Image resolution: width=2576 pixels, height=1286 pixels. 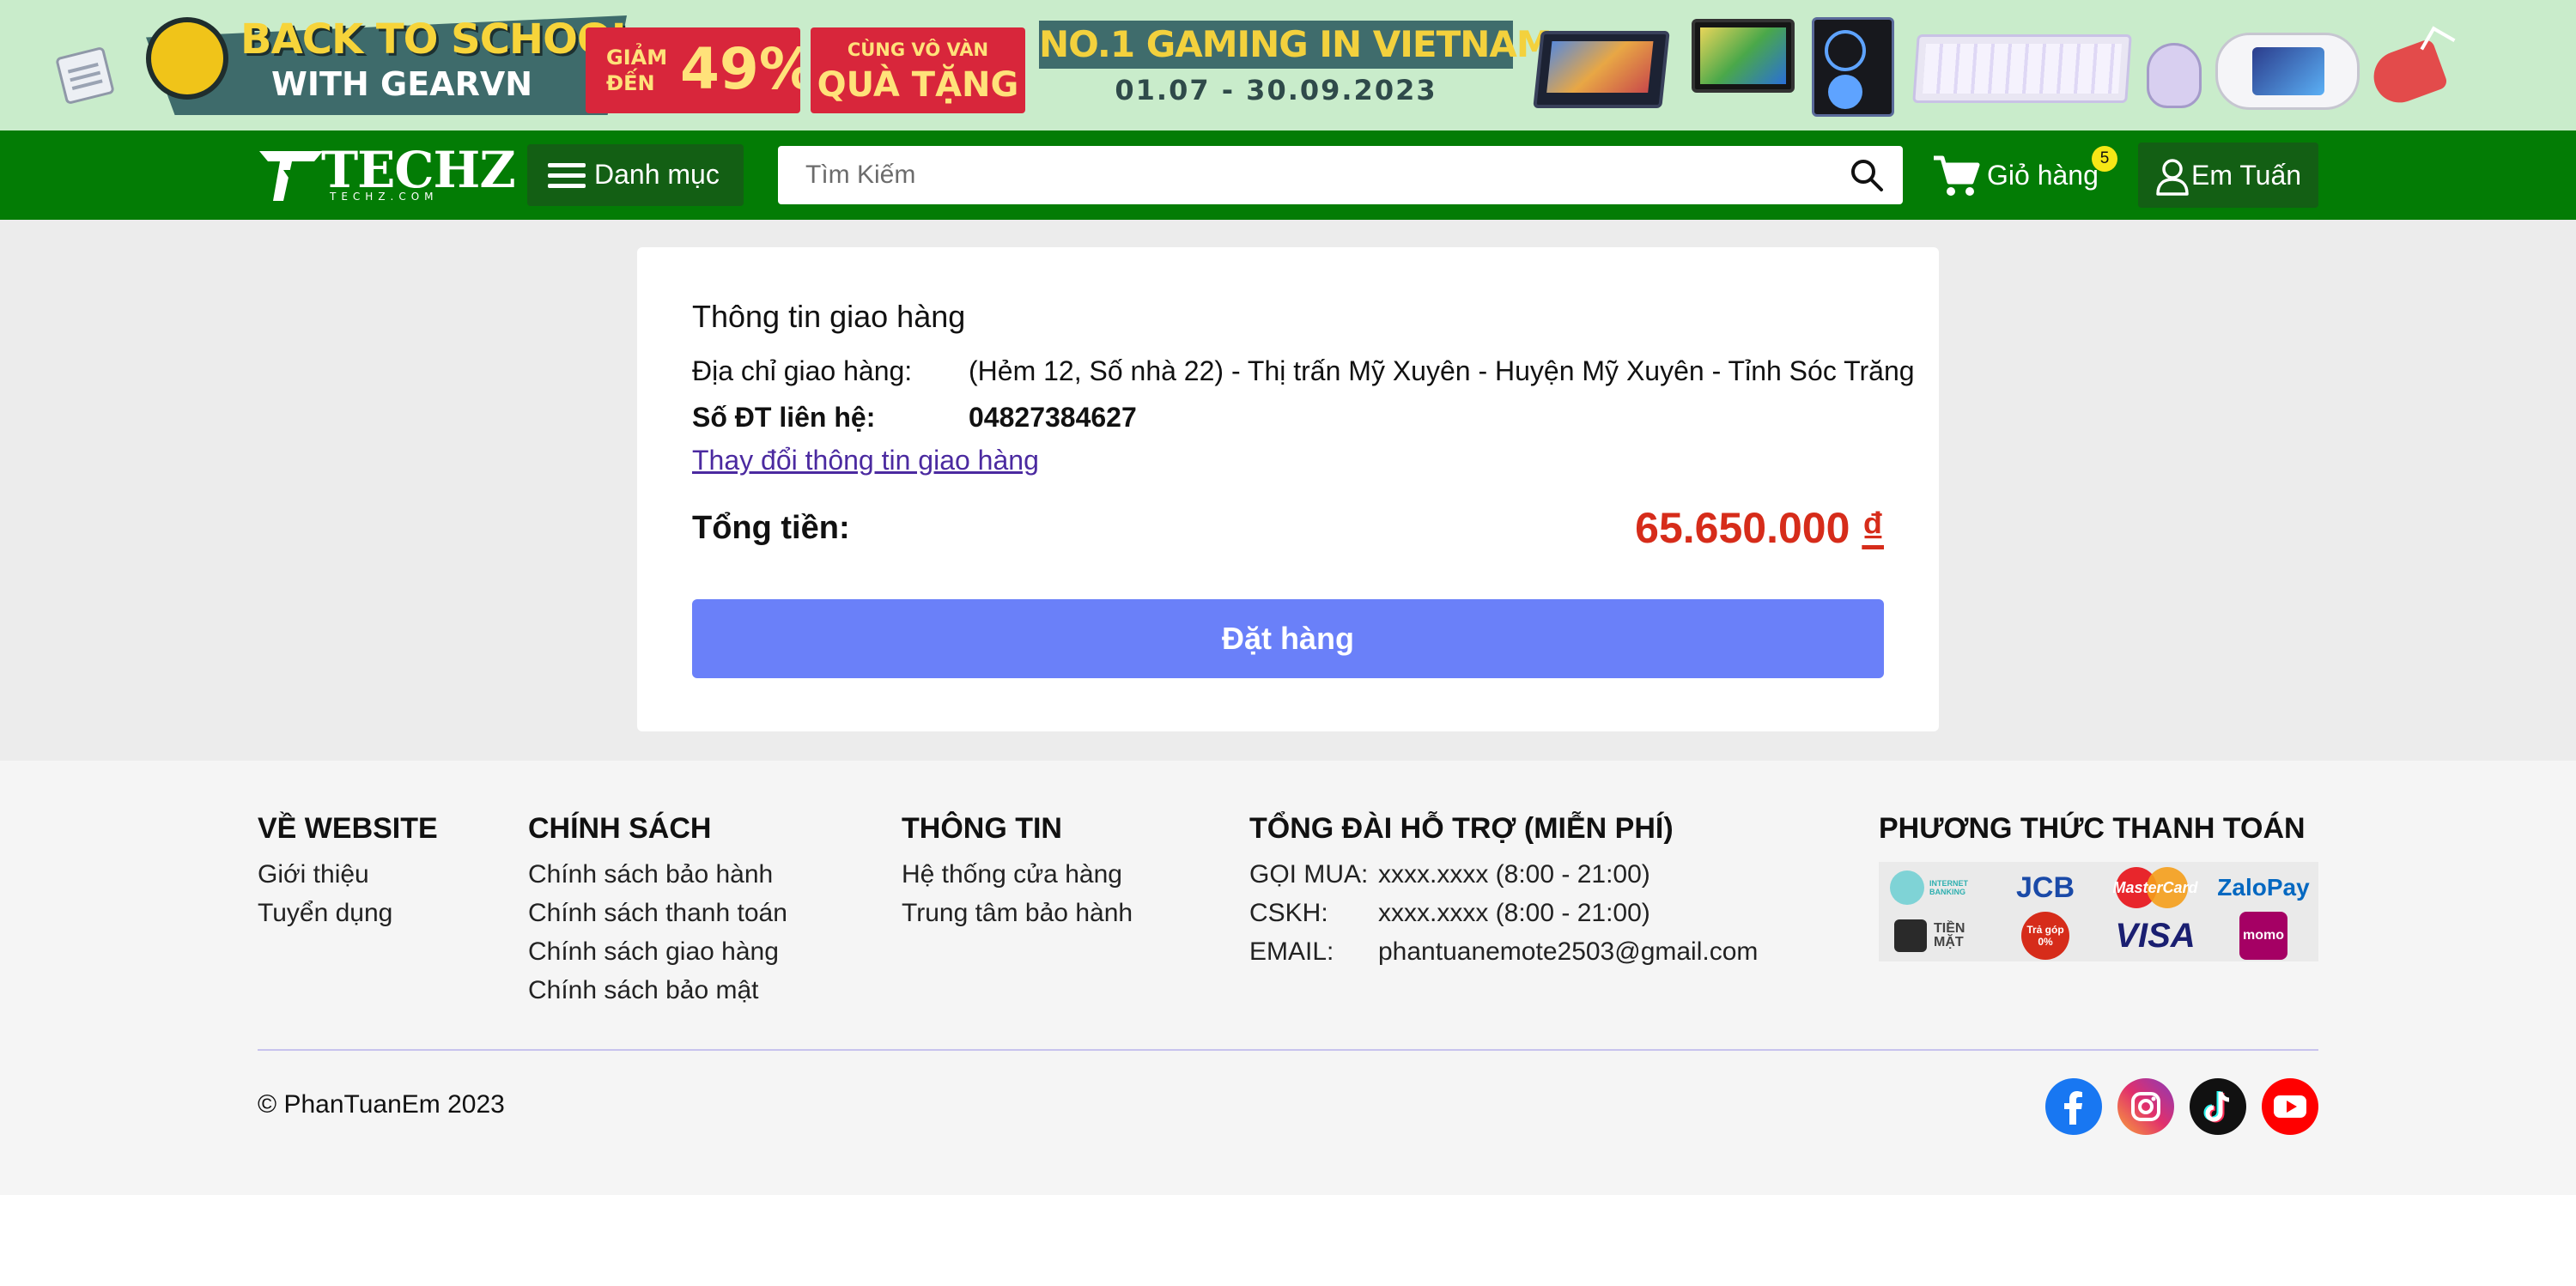 I want to click on promo-discount-value: 49%, so click(x=740, y=69).